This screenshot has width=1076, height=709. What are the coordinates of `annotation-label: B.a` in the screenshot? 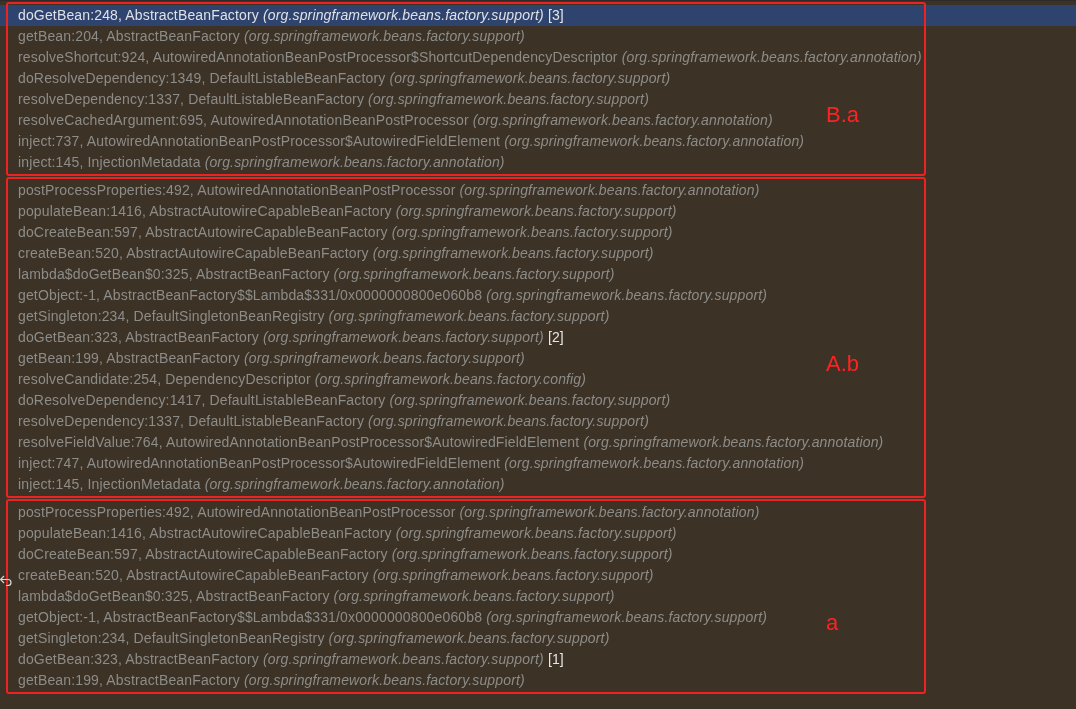 It's located at (843, 115).